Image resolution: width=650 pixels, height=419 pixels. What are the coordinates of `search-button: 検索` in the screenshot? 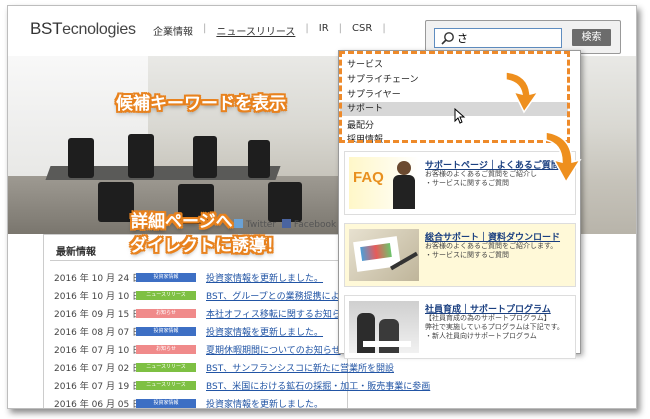 It's located at (591, 37).